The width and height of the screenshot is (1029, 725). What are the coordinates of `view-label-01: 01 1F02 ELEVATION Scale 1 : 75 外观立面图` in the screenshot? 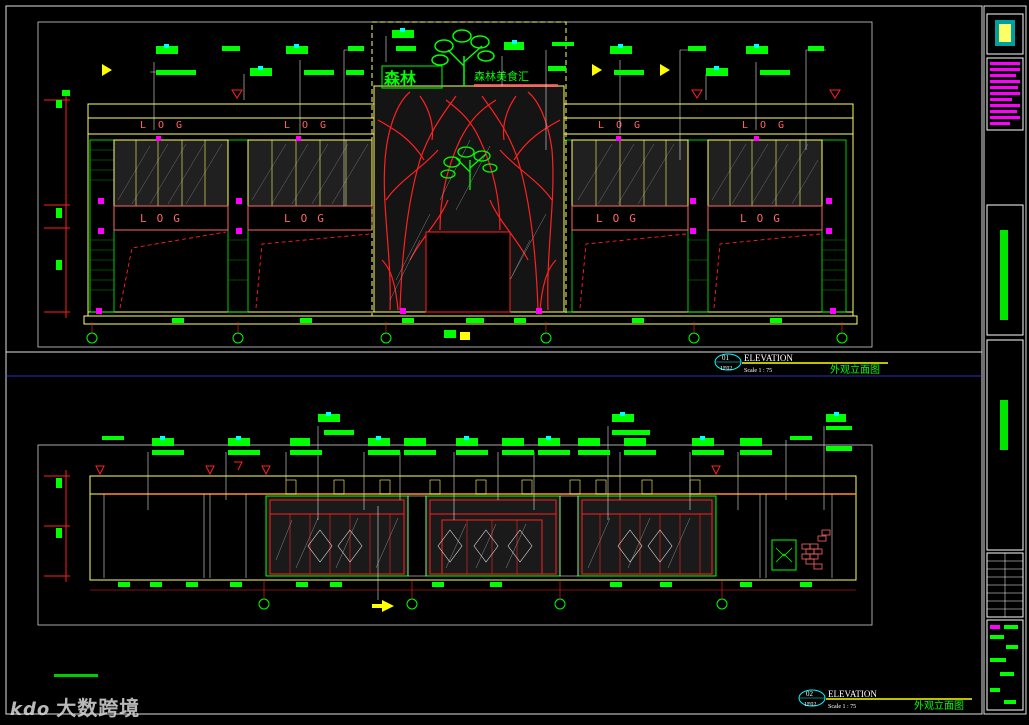 It's located at (801, 364).